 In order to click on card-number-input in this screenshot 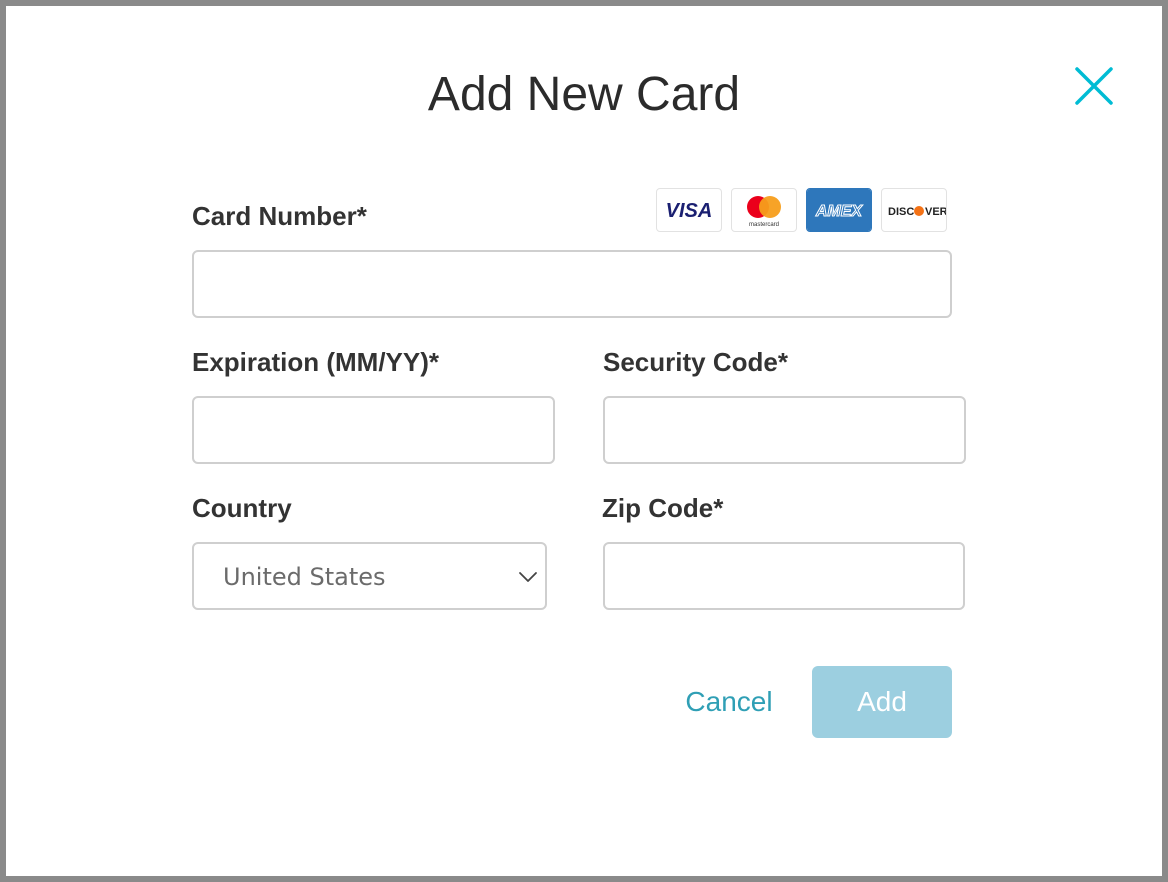, I will do `click(572, 284)`.